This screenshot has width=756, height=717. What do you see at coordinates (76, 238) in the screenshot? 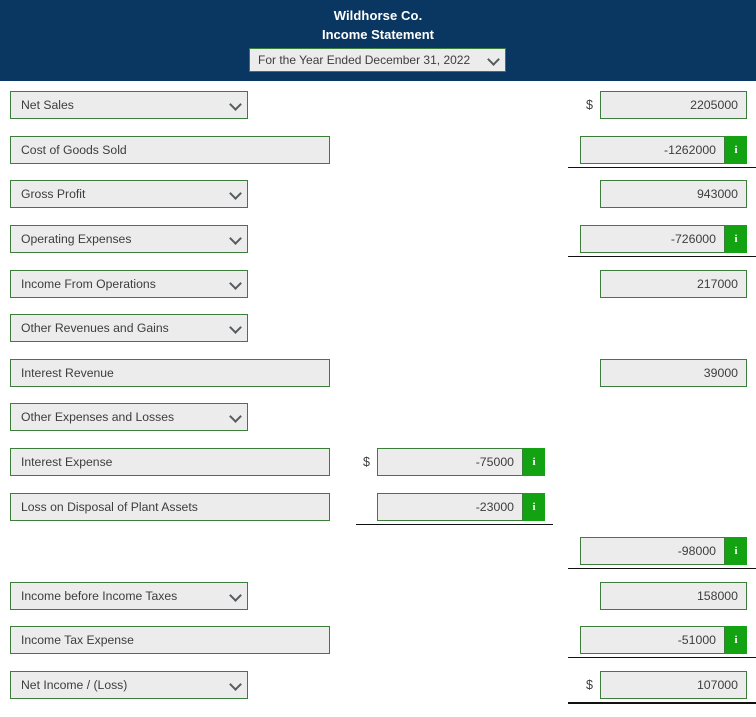
I see `account-select-value: Operating Expenses` at bounding box center [76, 238].